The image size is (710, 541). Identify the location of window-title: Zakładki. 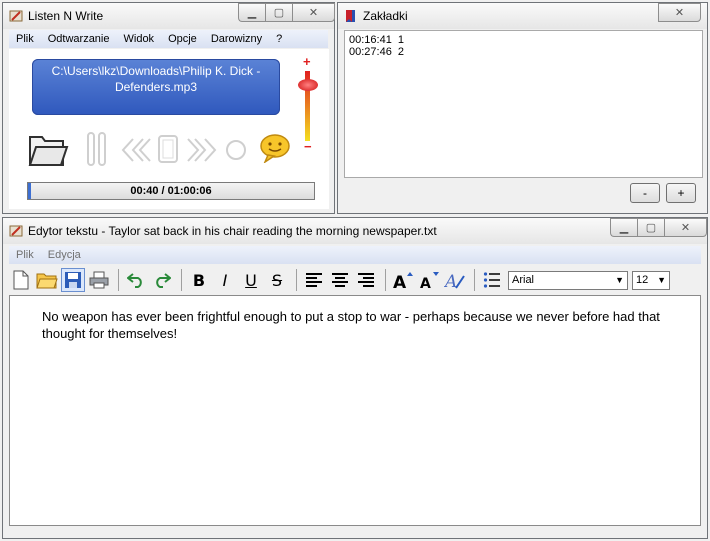
(385, 16).